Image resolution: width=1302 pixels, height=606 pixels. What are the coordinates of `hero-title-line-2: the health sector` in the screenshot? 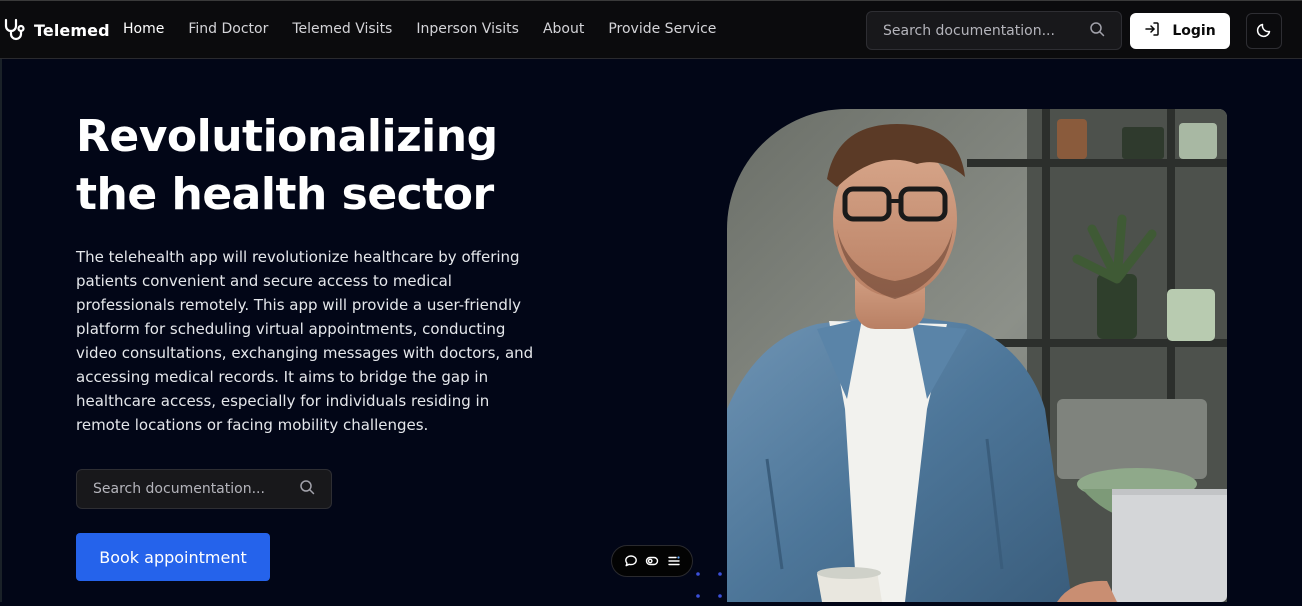 It's located at (285, 194).